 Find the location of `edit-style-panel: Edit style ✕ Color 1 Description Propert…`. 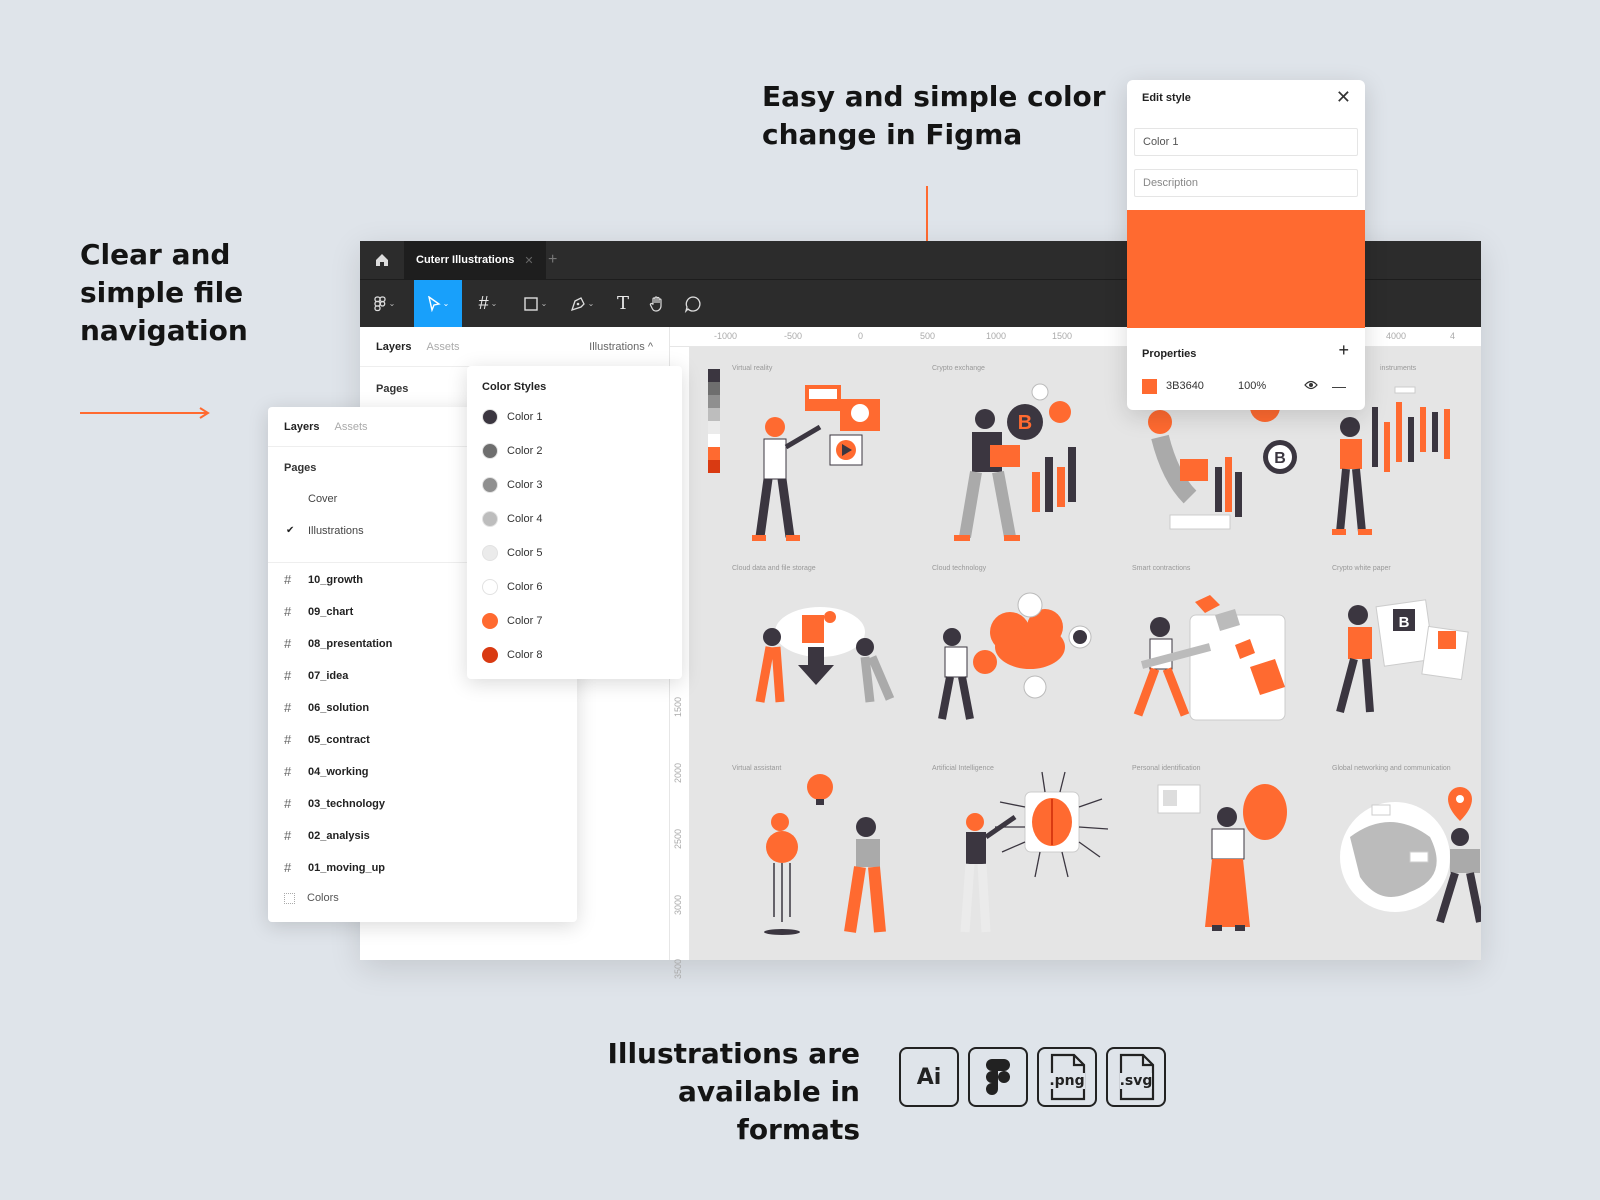

edit-style-panel: Edit style ✕ Color 1 Description Propert… is located at coordinates (1246, 245).